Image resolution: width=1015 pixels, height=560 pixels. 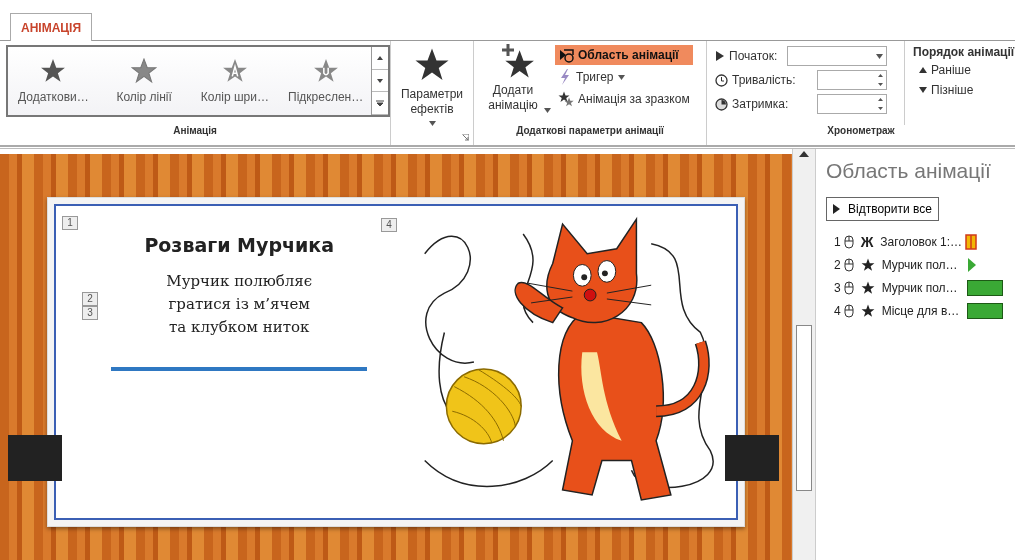 I want to click on delay-clock-icon, so click(x=721, y=104).